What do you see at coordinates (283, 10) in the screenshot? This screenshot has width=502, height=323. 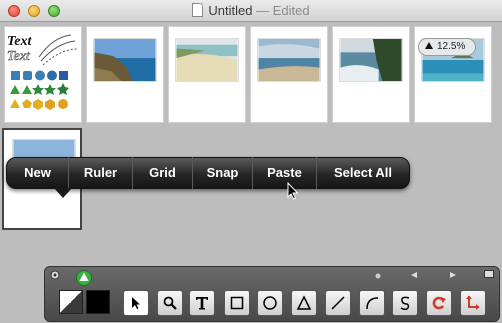 I see `edited-status: — Edited` at bounding box center [283, 10].